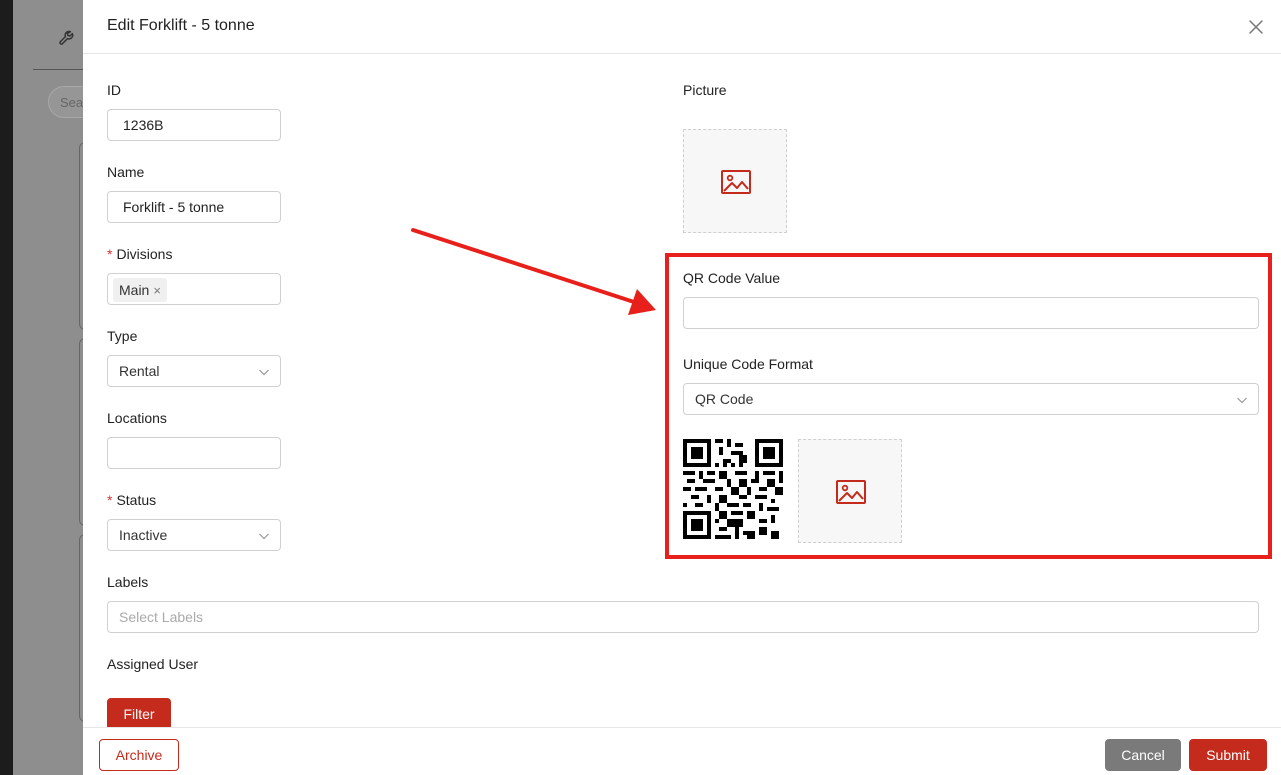 This screenshot has height=775, width=1281. I want to click on type-label: Type, so click(122, 336).